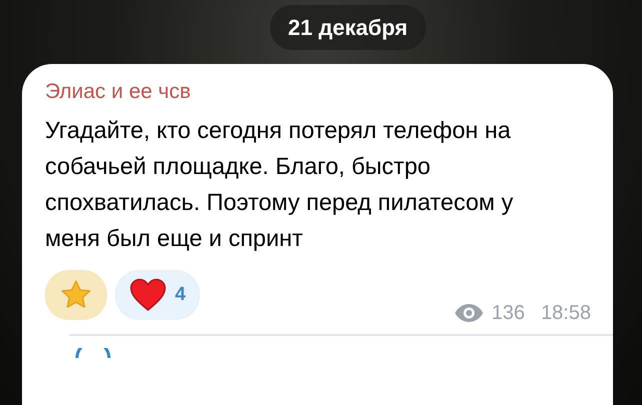  What do you see at coordinates (329, 92) in the screenshot?
I see `author-name: Элиас и ее чсв` at bounding box center [329, 92].